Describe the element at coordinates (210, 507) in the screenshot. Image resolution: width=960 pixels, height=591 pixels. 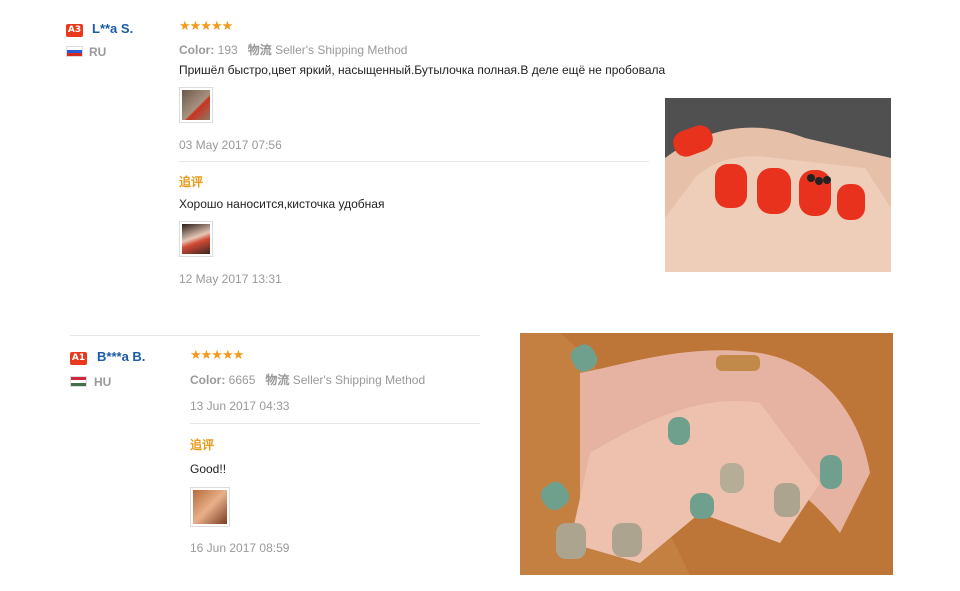
I see `followup-photo-thumbnail` at that location.